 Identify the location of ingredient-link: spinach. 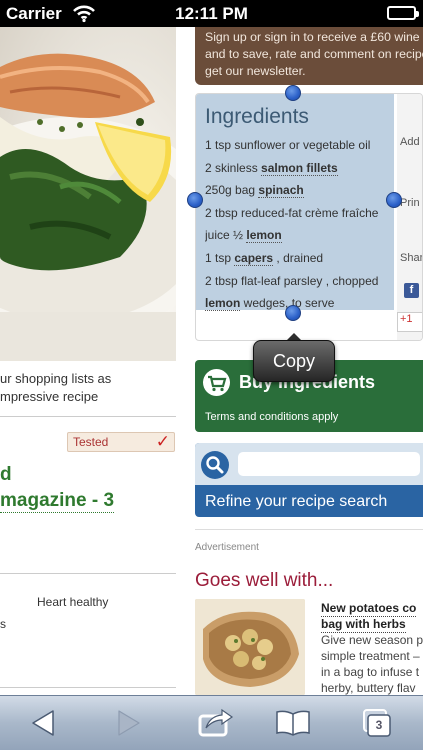
(281, 191).